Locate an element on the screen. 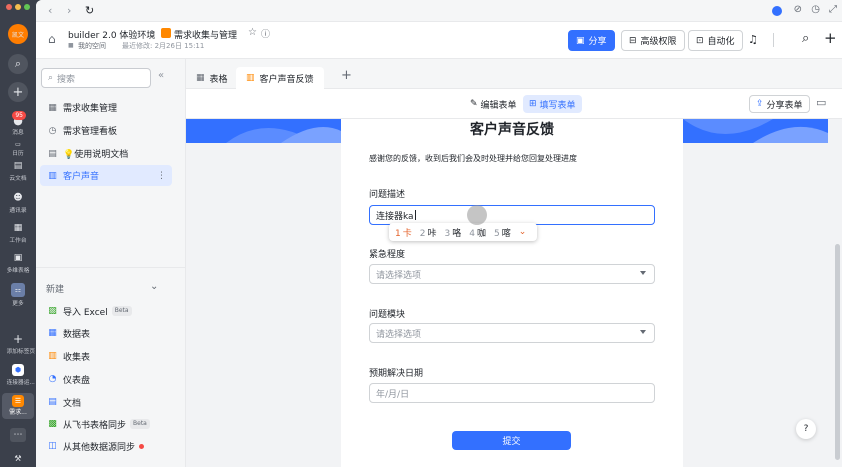 This screenshot has width=842, height=467. sidebar-item-label: 客户声音 is located at coordinates (81, 177).